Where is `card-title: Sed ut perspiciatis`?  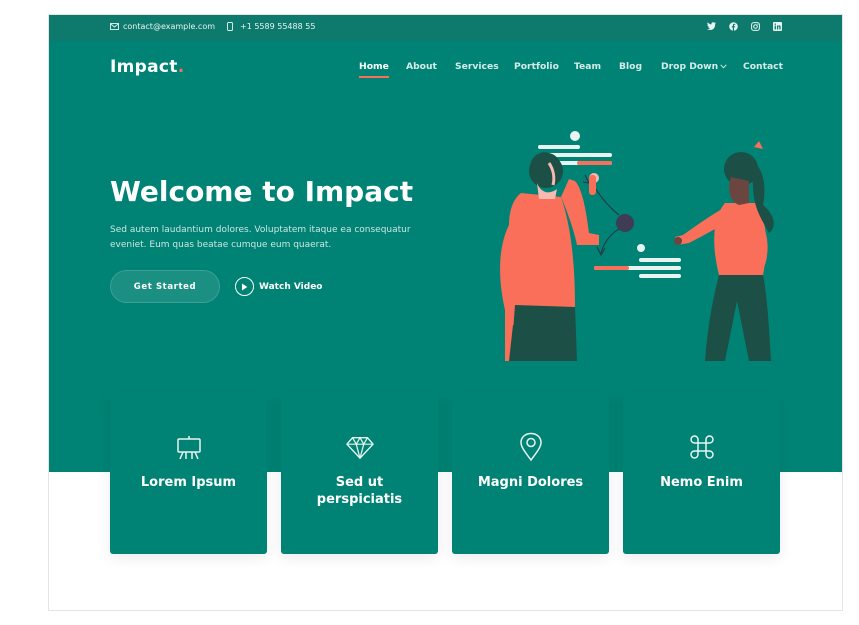 card-title: Sed ut perspiciatis is located at coordinates (359, 491).